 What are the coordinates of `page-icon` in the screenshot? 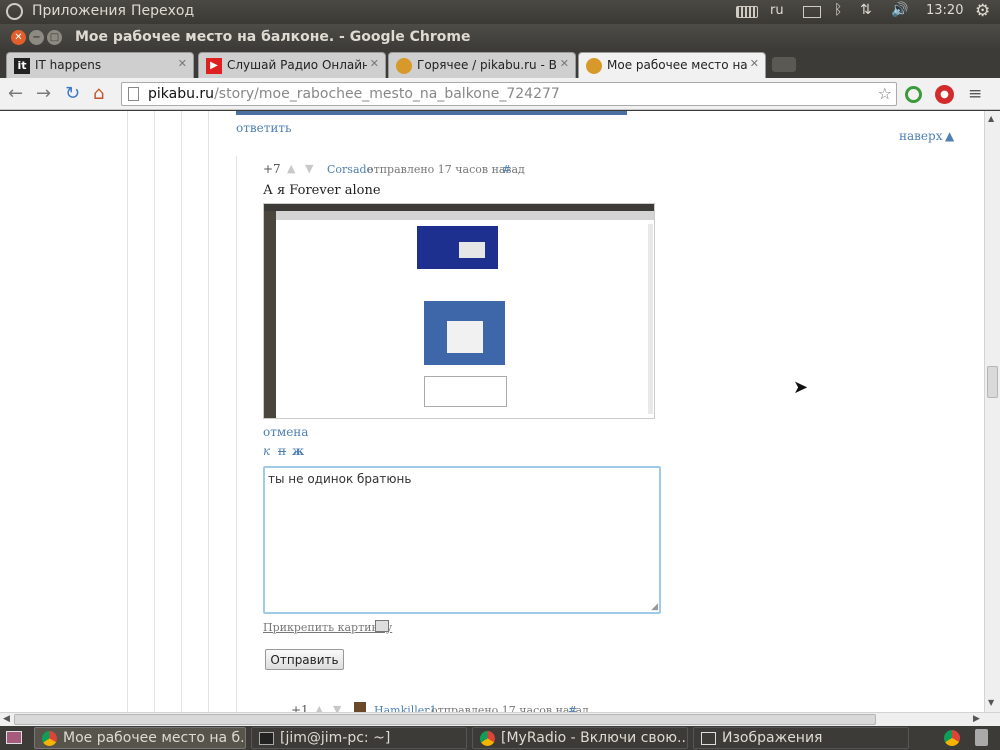 It's located at (133, 94).